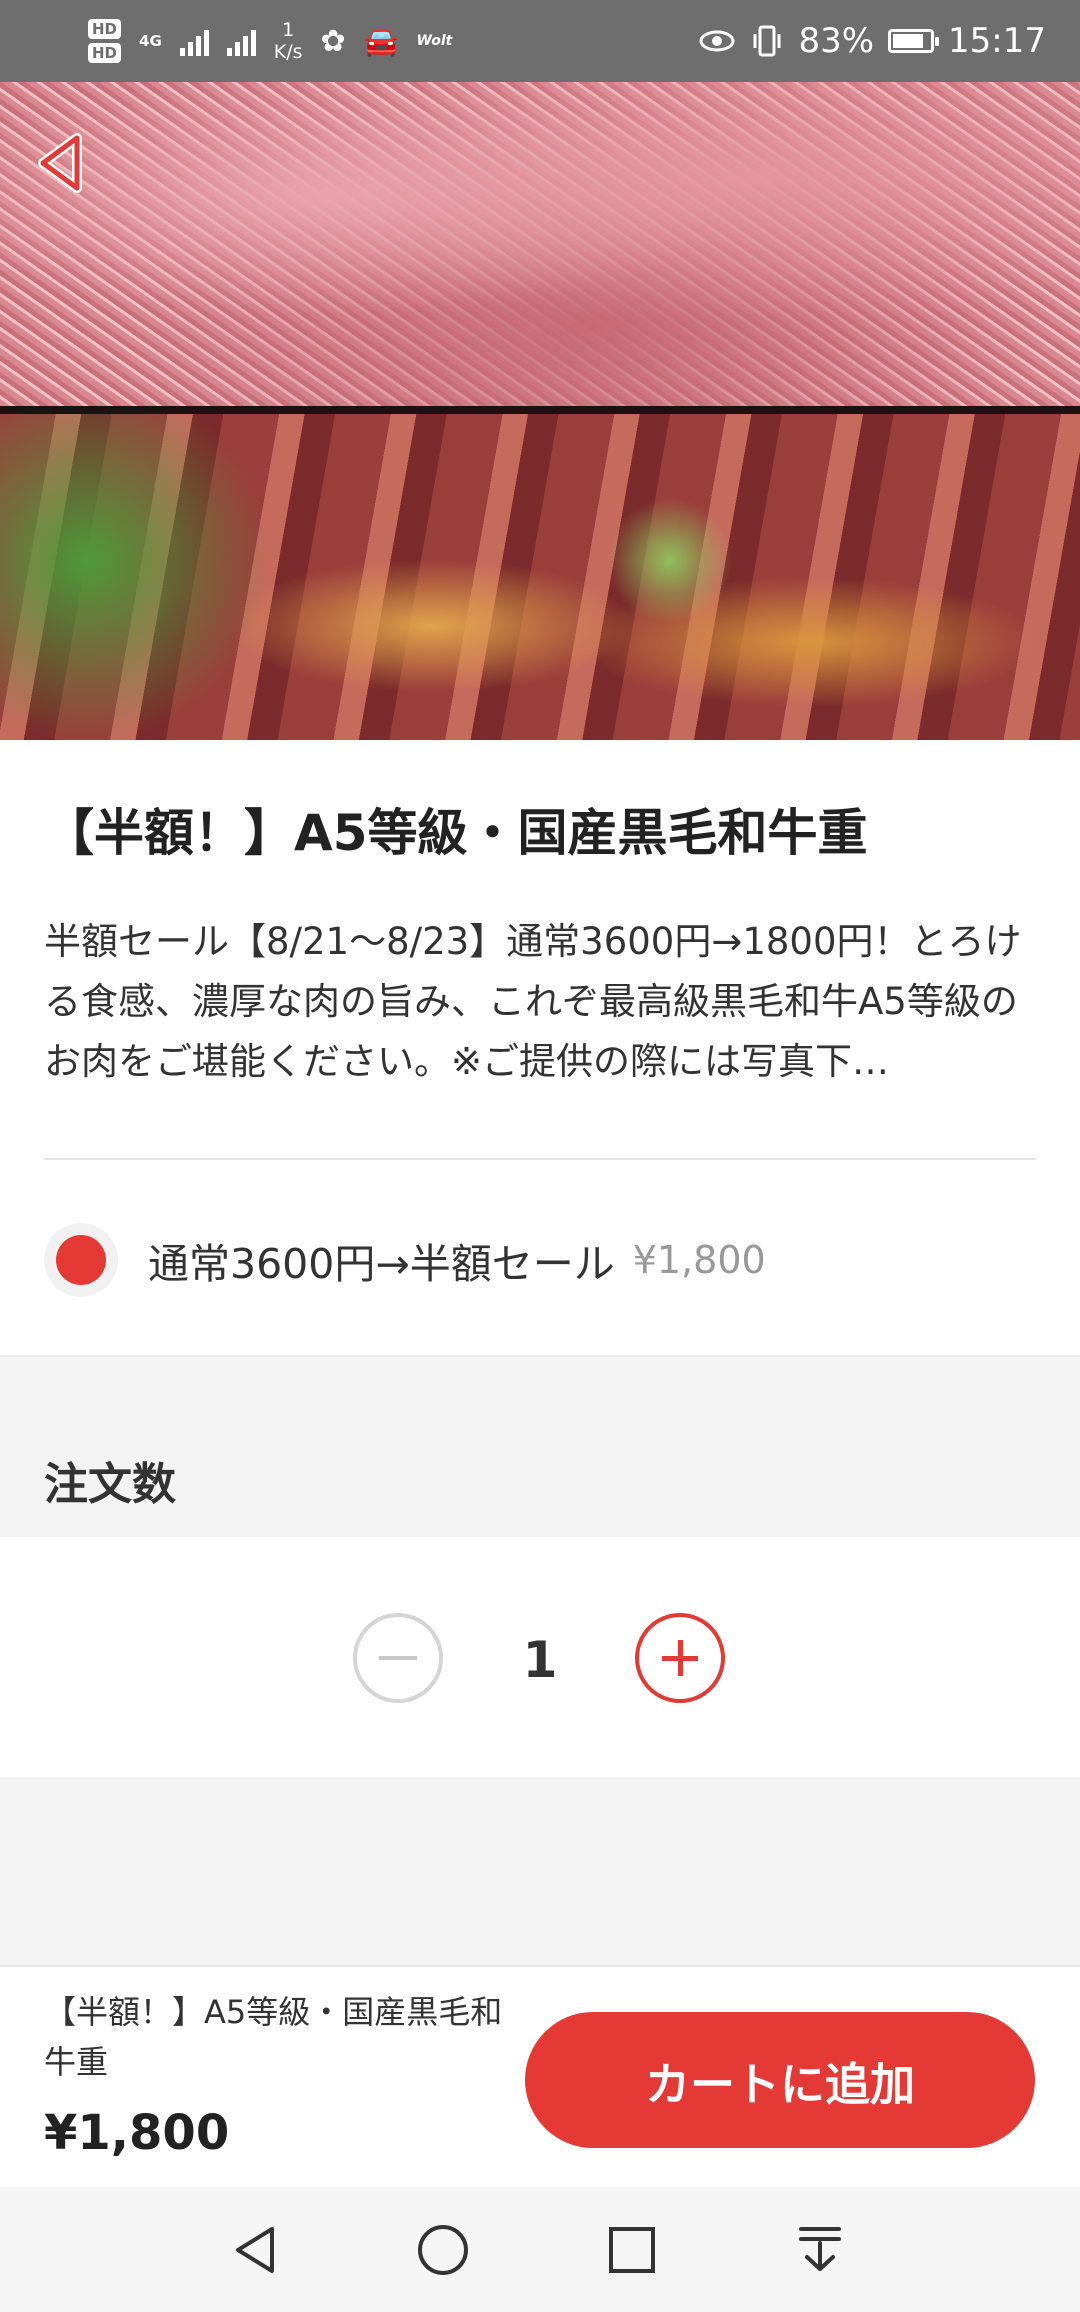 Image resolution: width=1080 pixels, height=2312 pixels. I want to click on quantity-heading: 注文数, so click(110, 1484).